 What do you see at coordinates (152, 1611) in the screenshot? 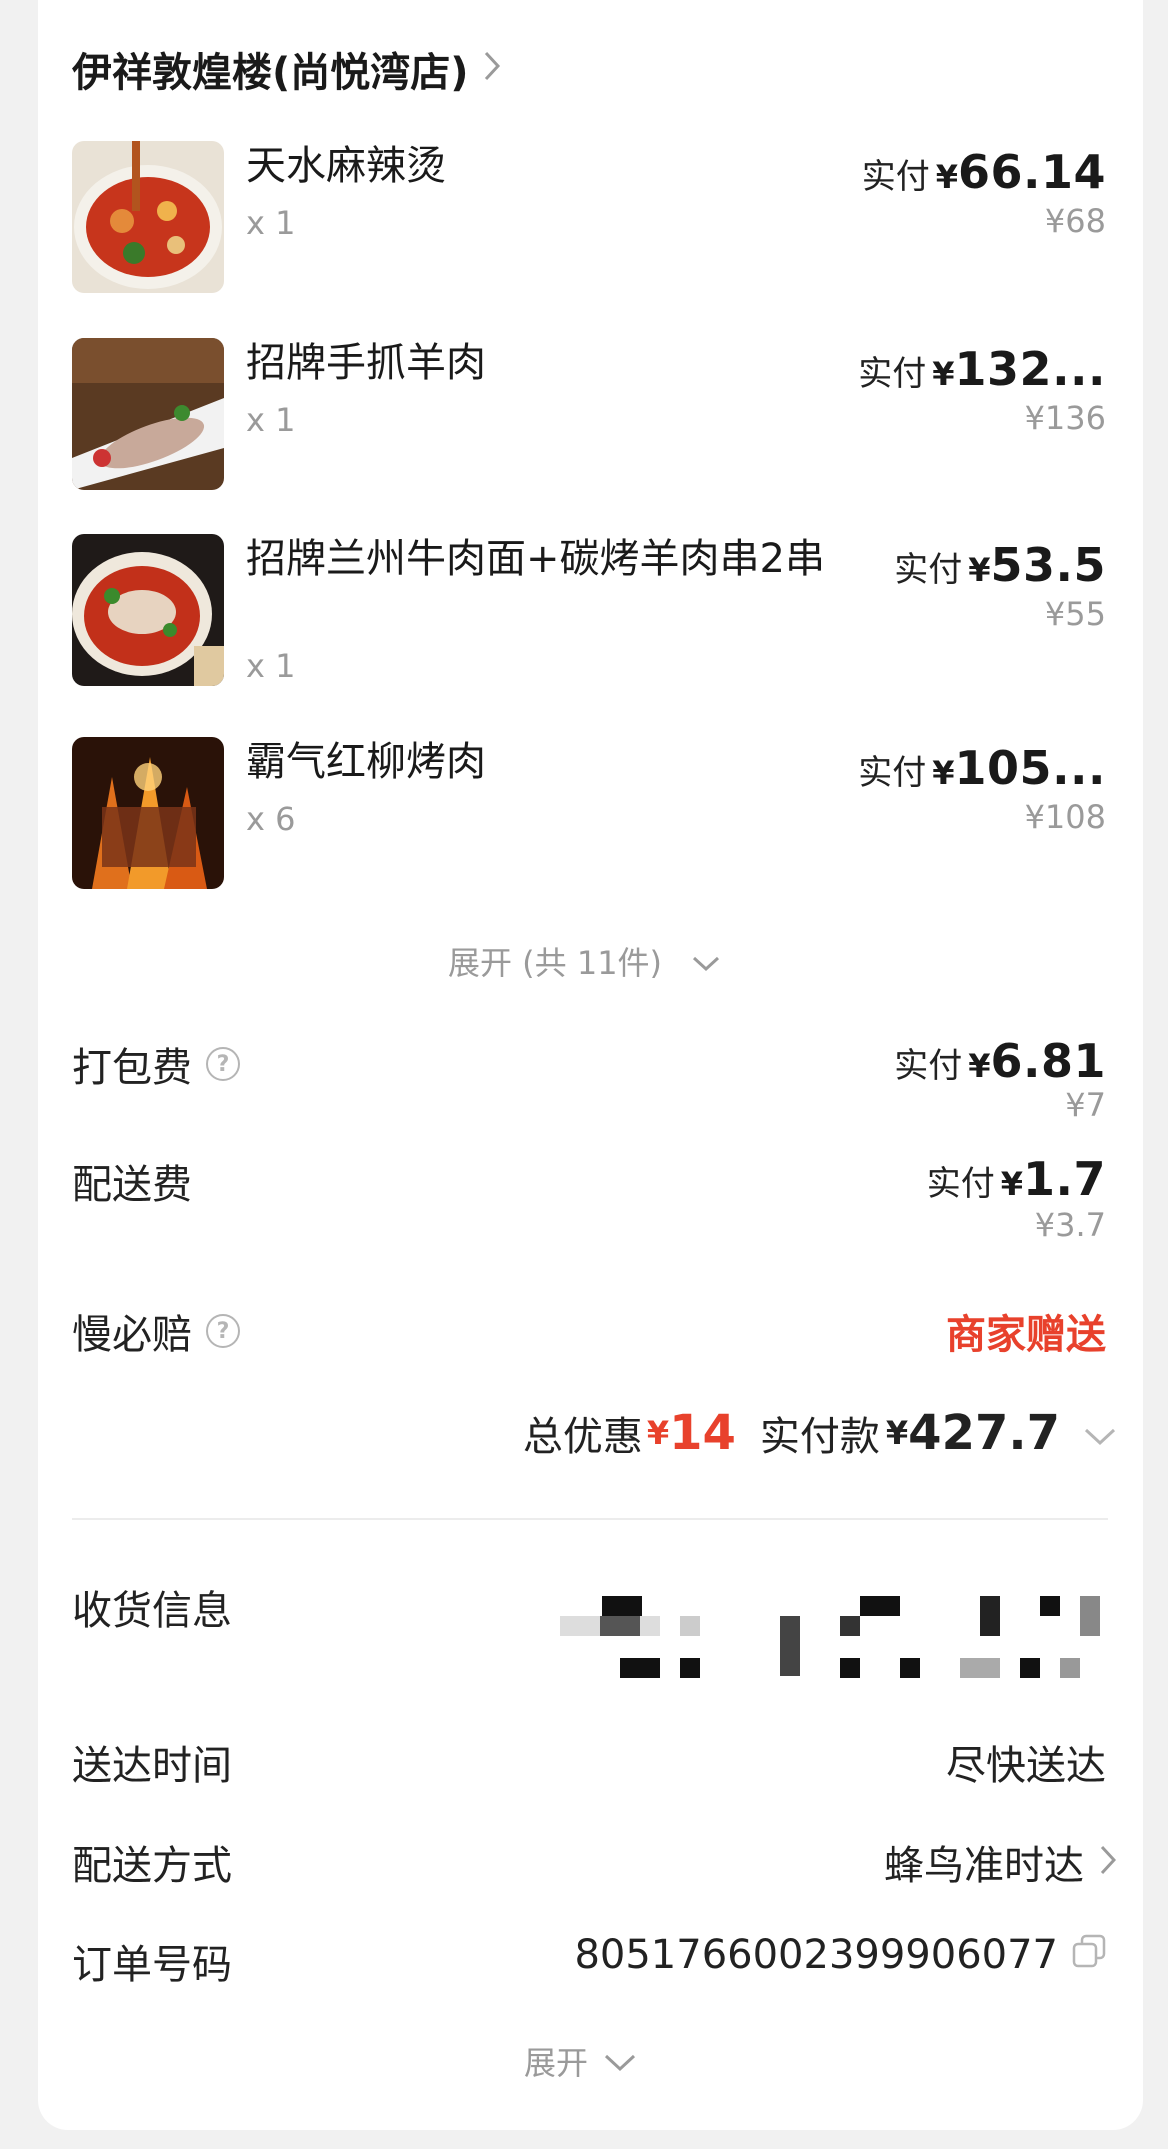
I see `address-label: 收货信息` at bounding box center [152, 1611].